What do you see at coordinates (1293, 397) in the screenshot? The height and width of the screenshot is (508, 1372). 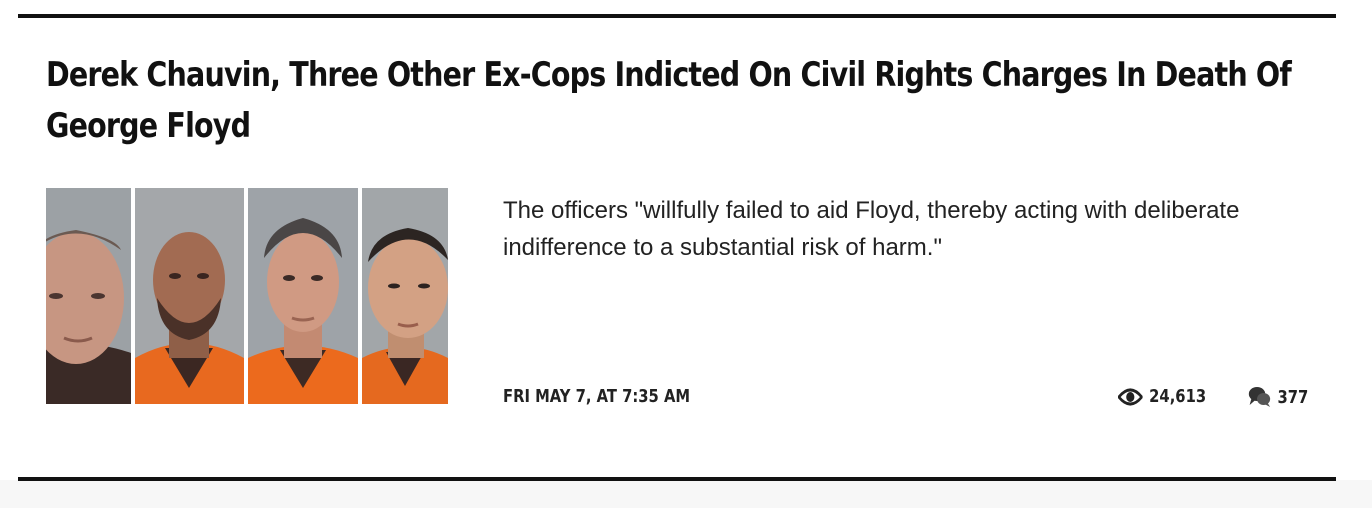 I see `comment-count-value: 377` at bounding box center [1293, 397].